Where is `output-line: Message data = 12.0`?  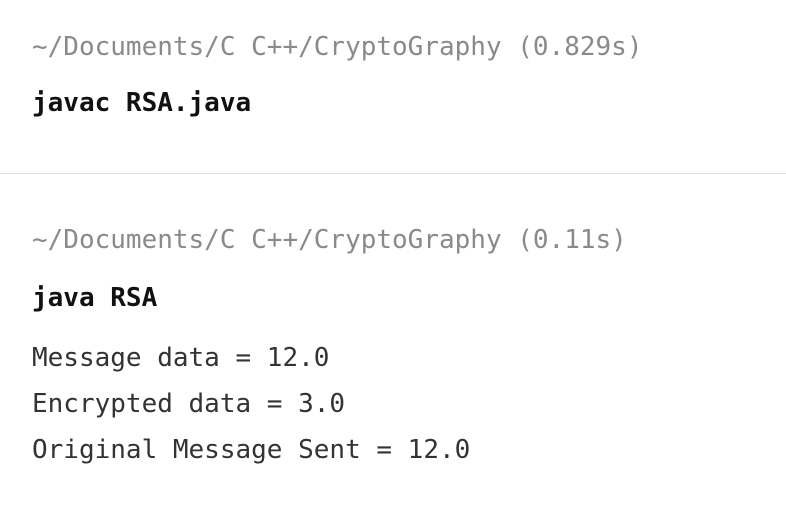 output-line: Message data = 12.0 is located at coordinates (181, 358).